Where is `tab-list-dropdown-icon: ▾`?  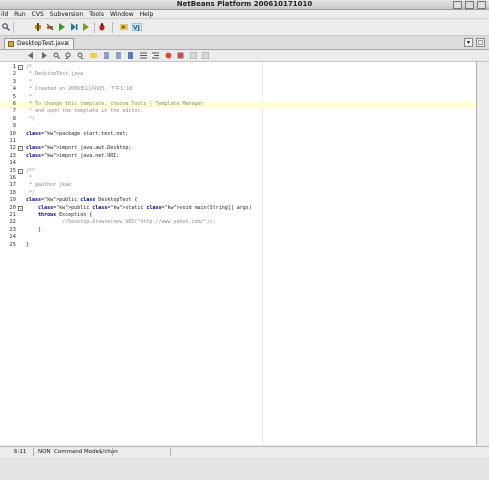
tab-list-dropdown-icon: ▾ is located at coordinates (468, 42).